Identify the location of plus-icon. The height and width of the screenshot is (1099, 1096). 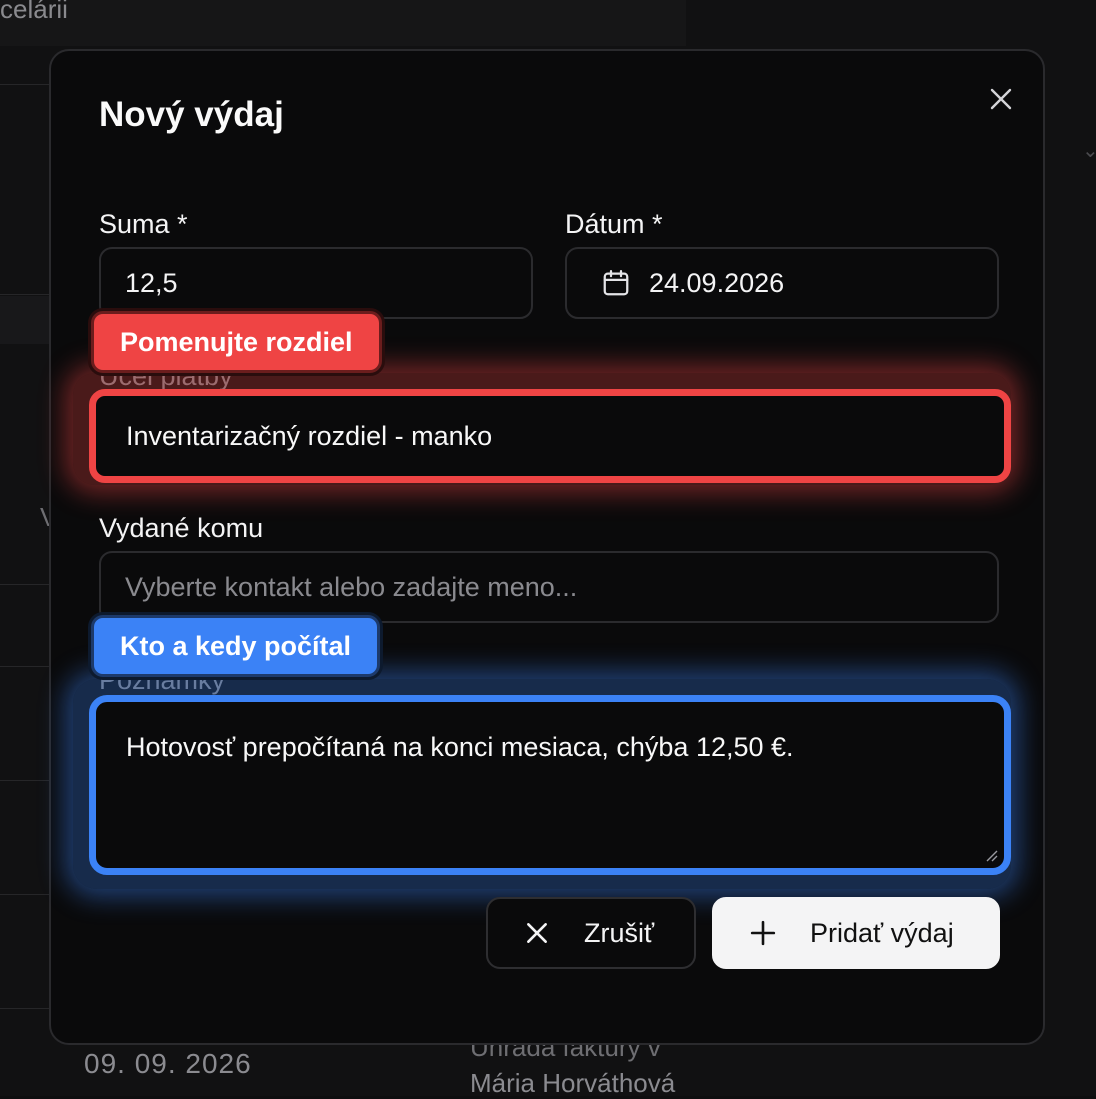
(763, 933).